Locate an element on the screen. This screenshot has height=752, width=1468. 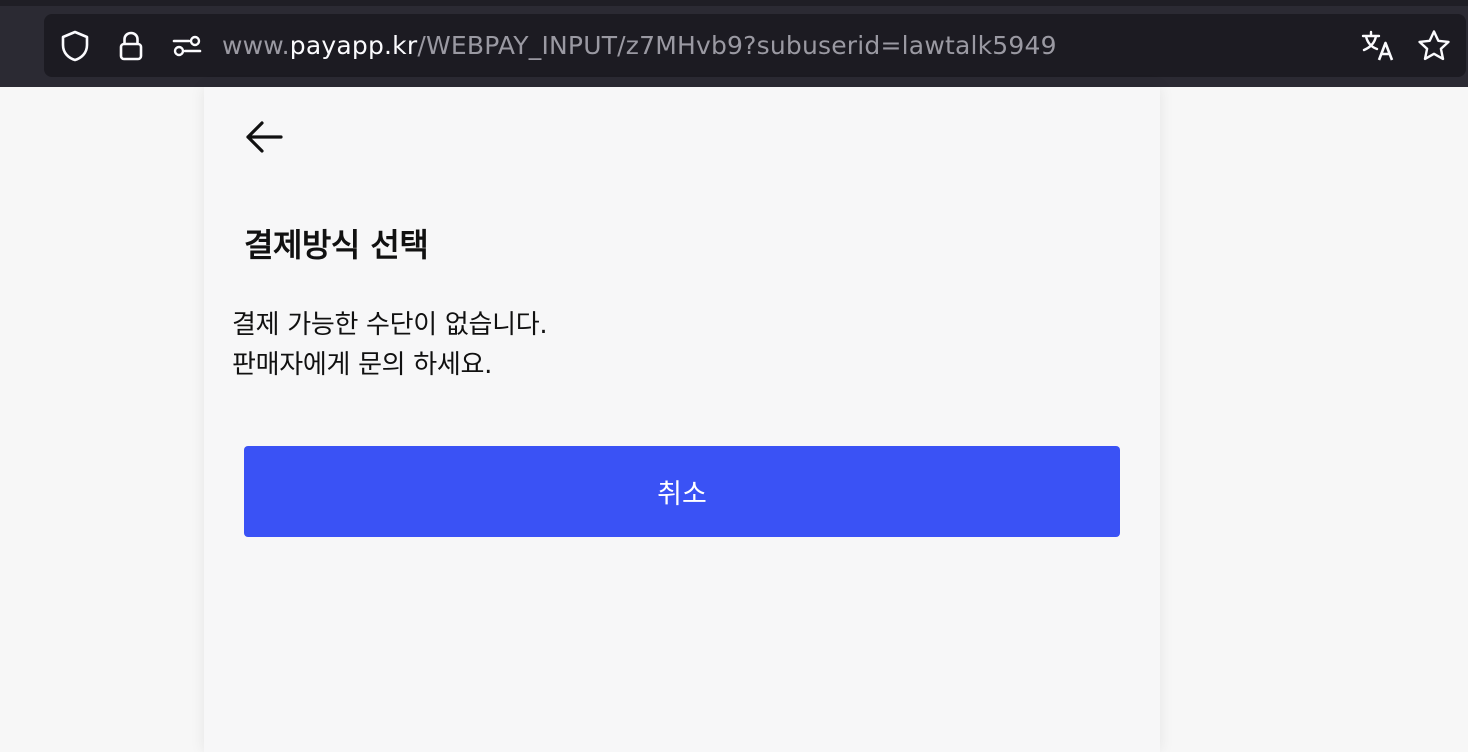
cancel-button: 취소 is located at coordinates (682, 491).